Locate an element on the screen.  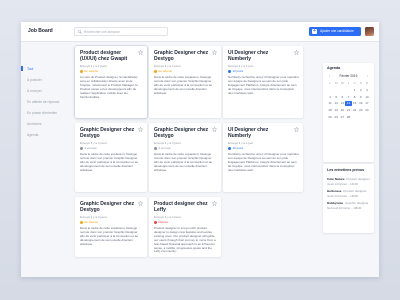
calendar-day: 17 is located at coordinates (367, 103).